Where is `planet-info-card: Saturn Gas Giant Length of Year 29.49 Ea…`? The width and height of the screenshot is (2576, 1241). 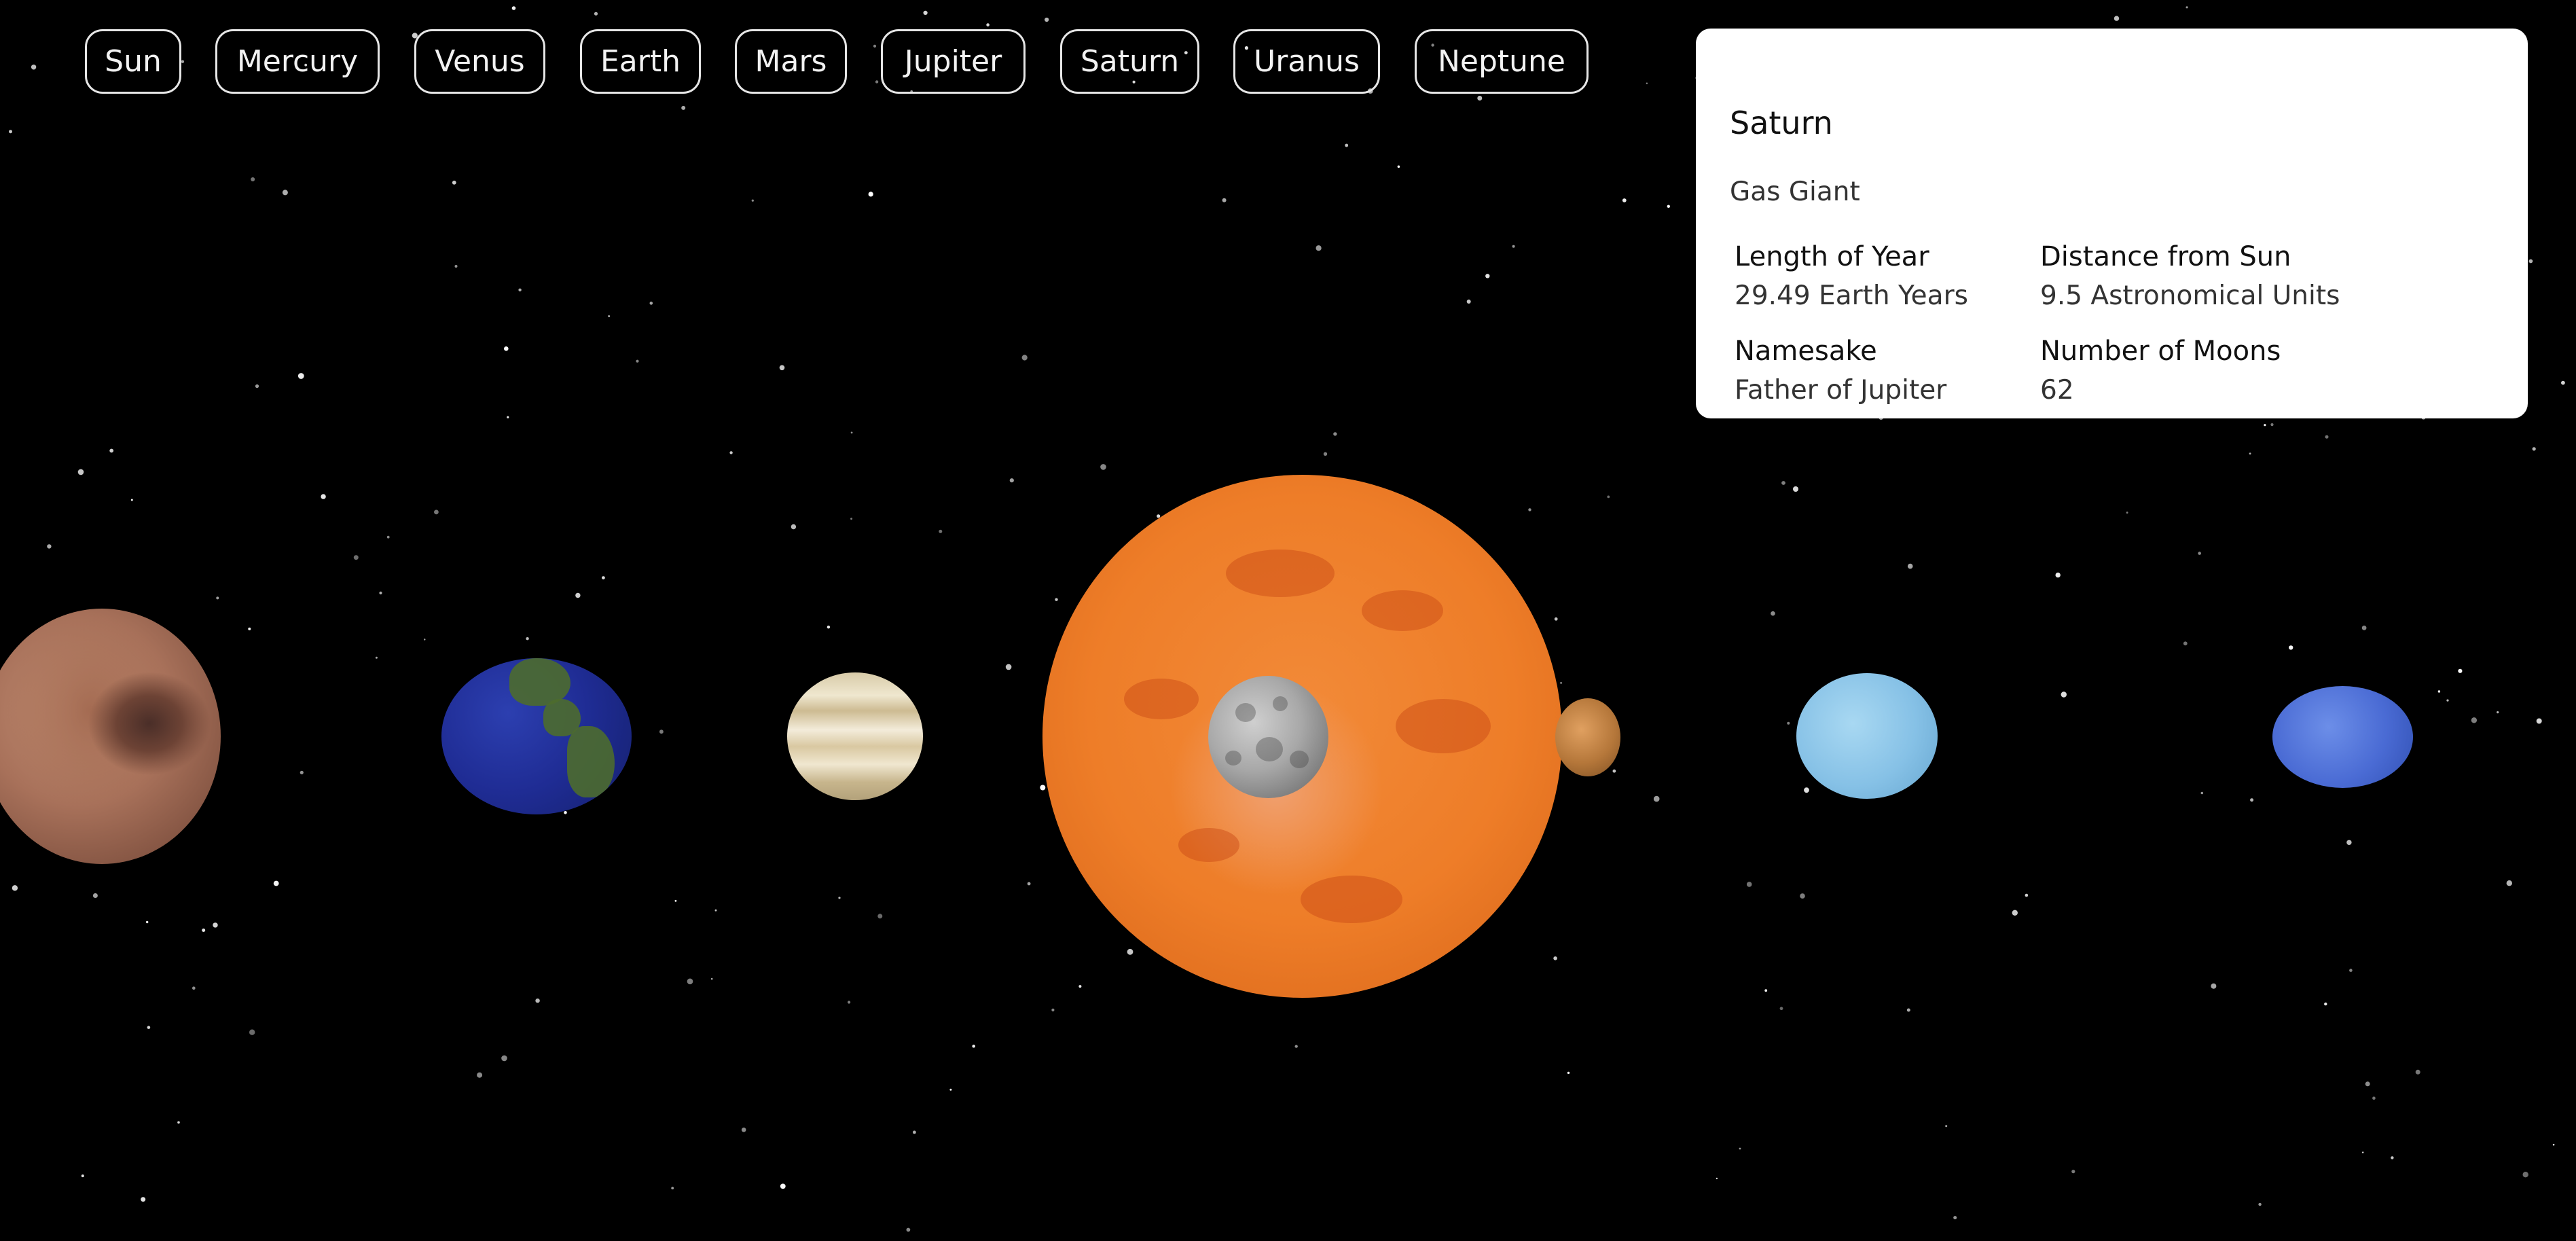
planet-info-card: Saturn Gas Giant Length of Year 29.49 Ea… is located at coordinates (2112, 223).